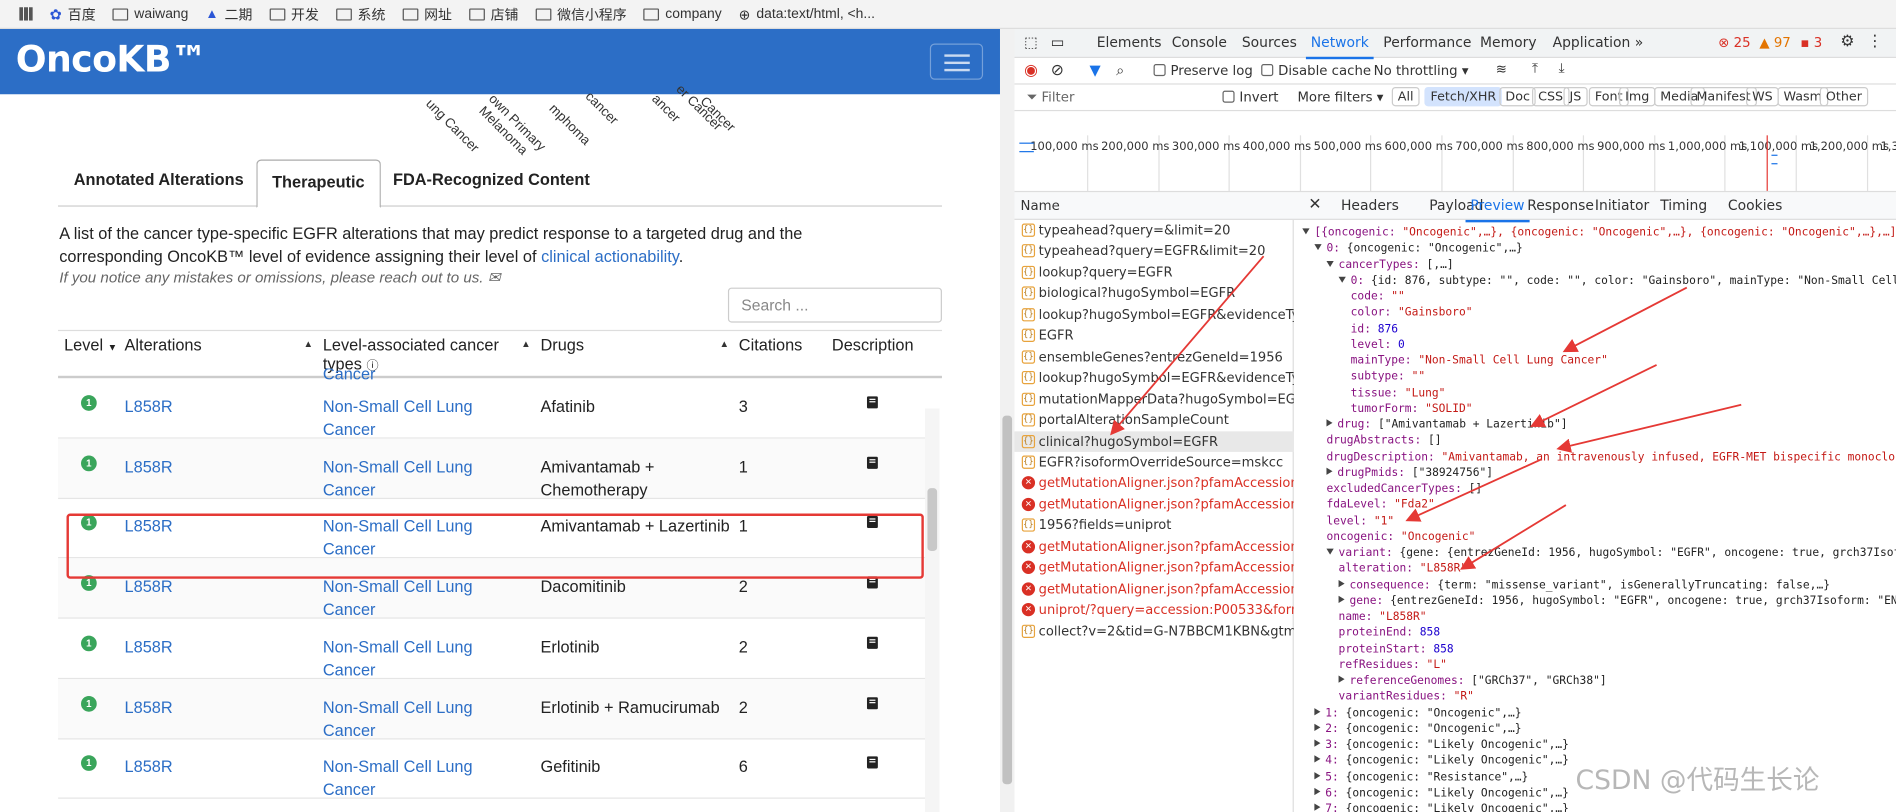 The height and width of the screenshot is (812, 1896). I want to click on more-tabs-icon: », so click(1639, 42).